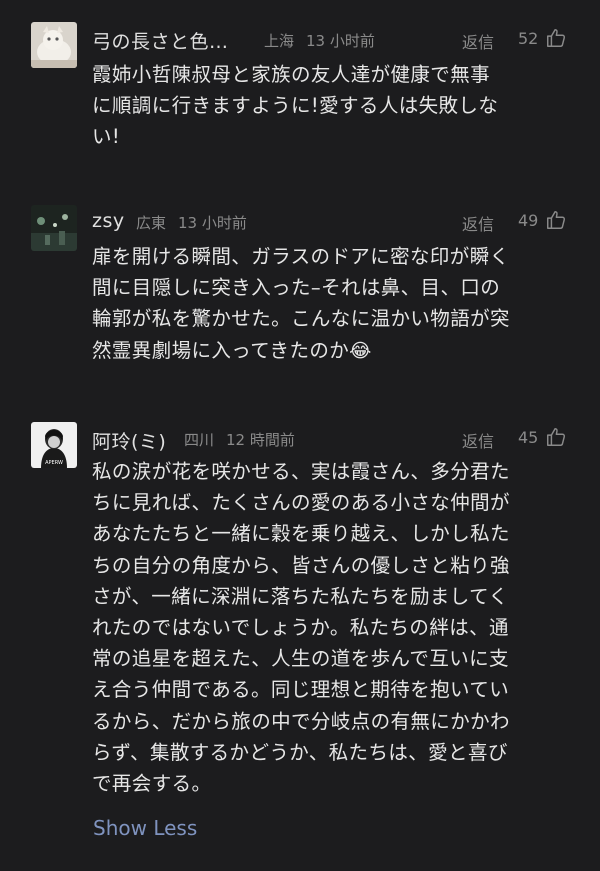 This screenshot has width=600, height=871. Describe the element at coordinates (199, 440) in the screenshot. I see `comment-location: 四川` at that location.